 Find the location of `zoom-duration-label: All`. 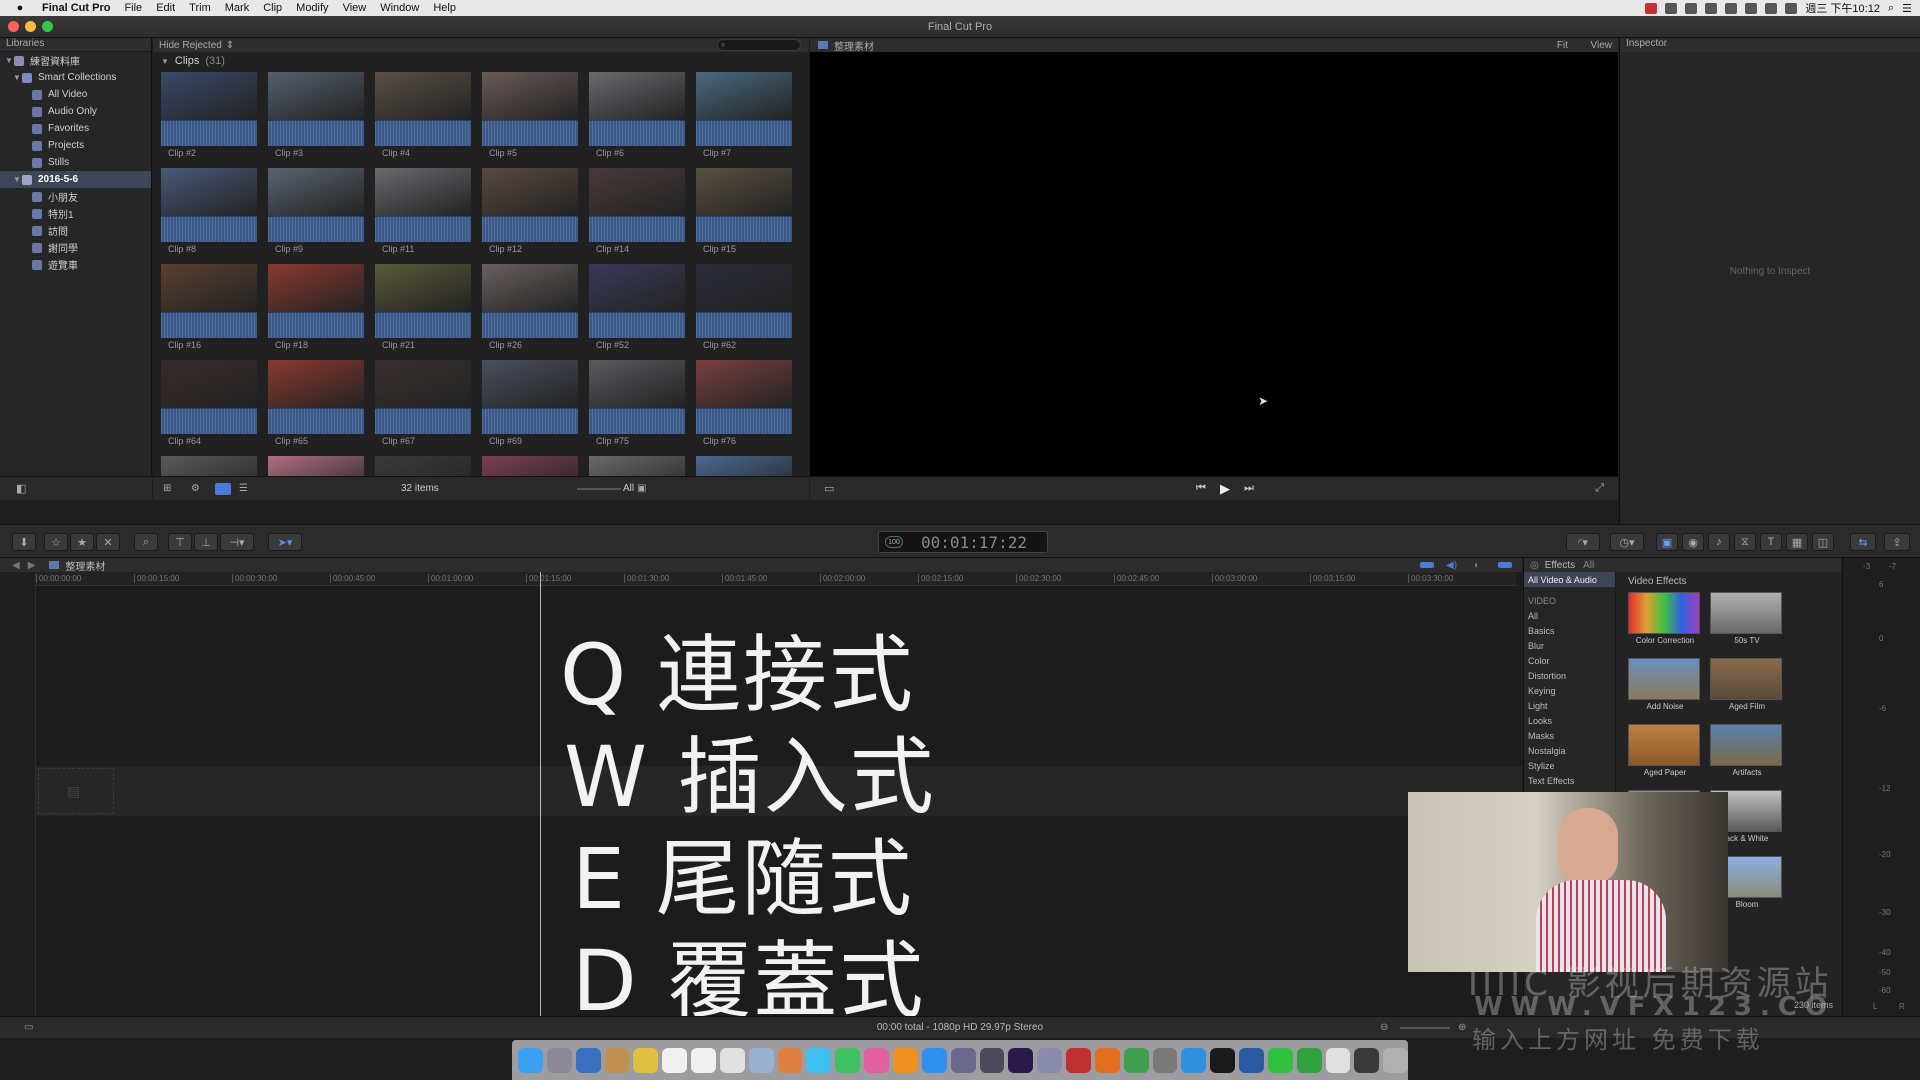

zoom-duration-label: All is located at coordinates (628, 488).